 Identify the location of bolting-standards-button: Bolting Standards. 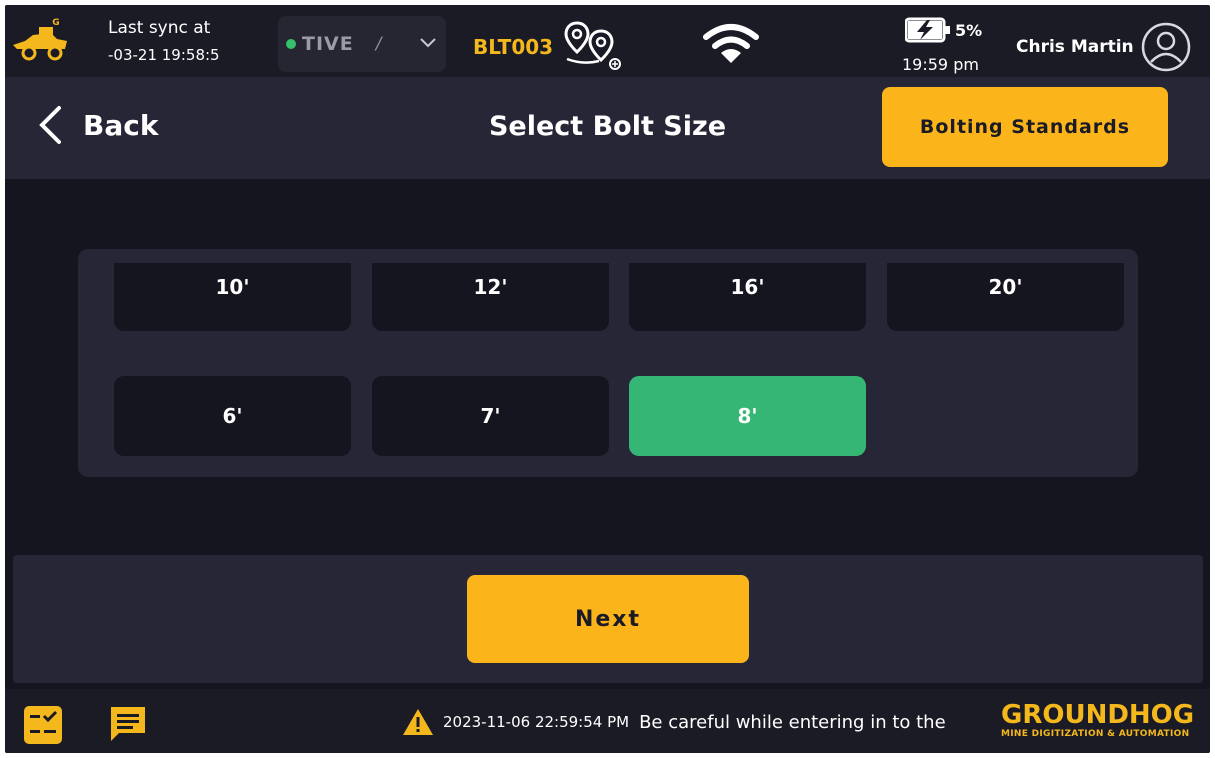
(1025, 127).